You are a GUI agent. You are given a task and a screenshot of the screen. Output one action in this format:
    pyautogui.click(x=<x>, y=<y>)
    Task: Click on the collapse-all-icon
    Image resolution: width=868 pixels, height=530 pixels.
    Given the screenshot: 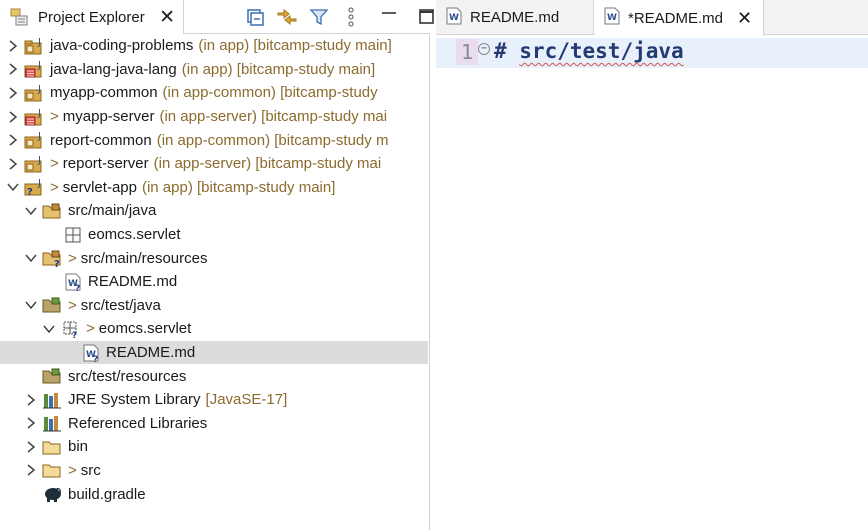 What is the action you would take?
    pyautogui.click(x=255, y=17)
    